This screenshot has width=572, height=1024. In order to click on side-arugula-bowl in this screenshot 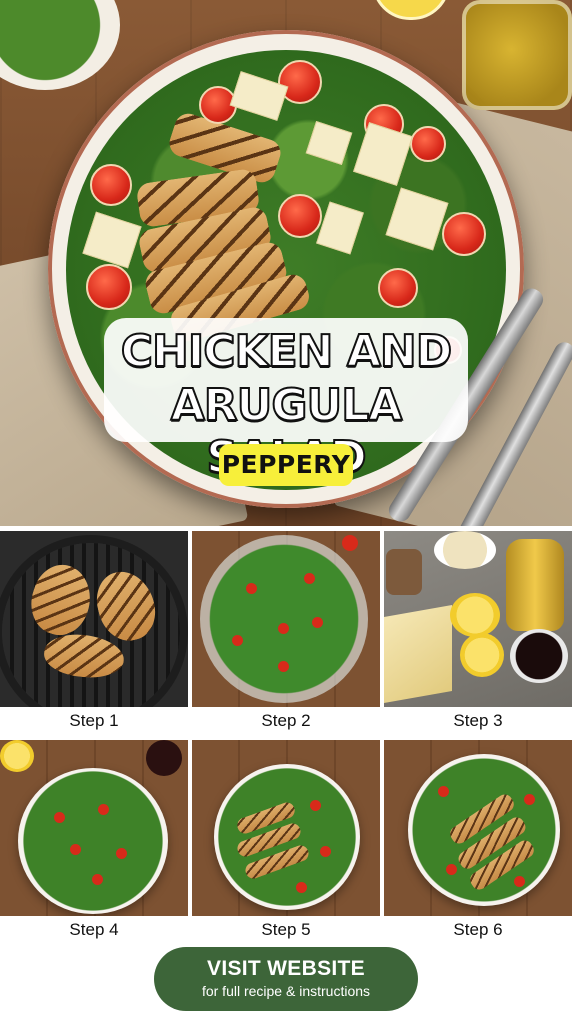, I will do `click(60, 45)`.